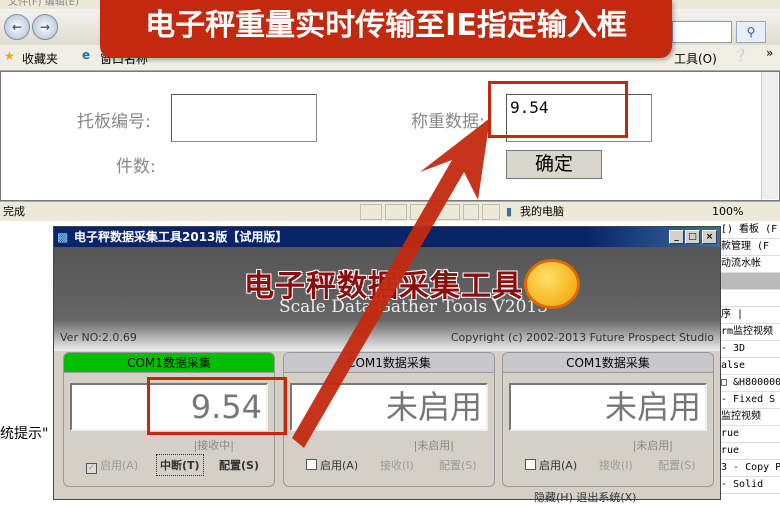 This screenshot has height=505, width=780. Describe the element at coordinates (217, 406) in the screenshot. I see `highlight-box-display` at that location.